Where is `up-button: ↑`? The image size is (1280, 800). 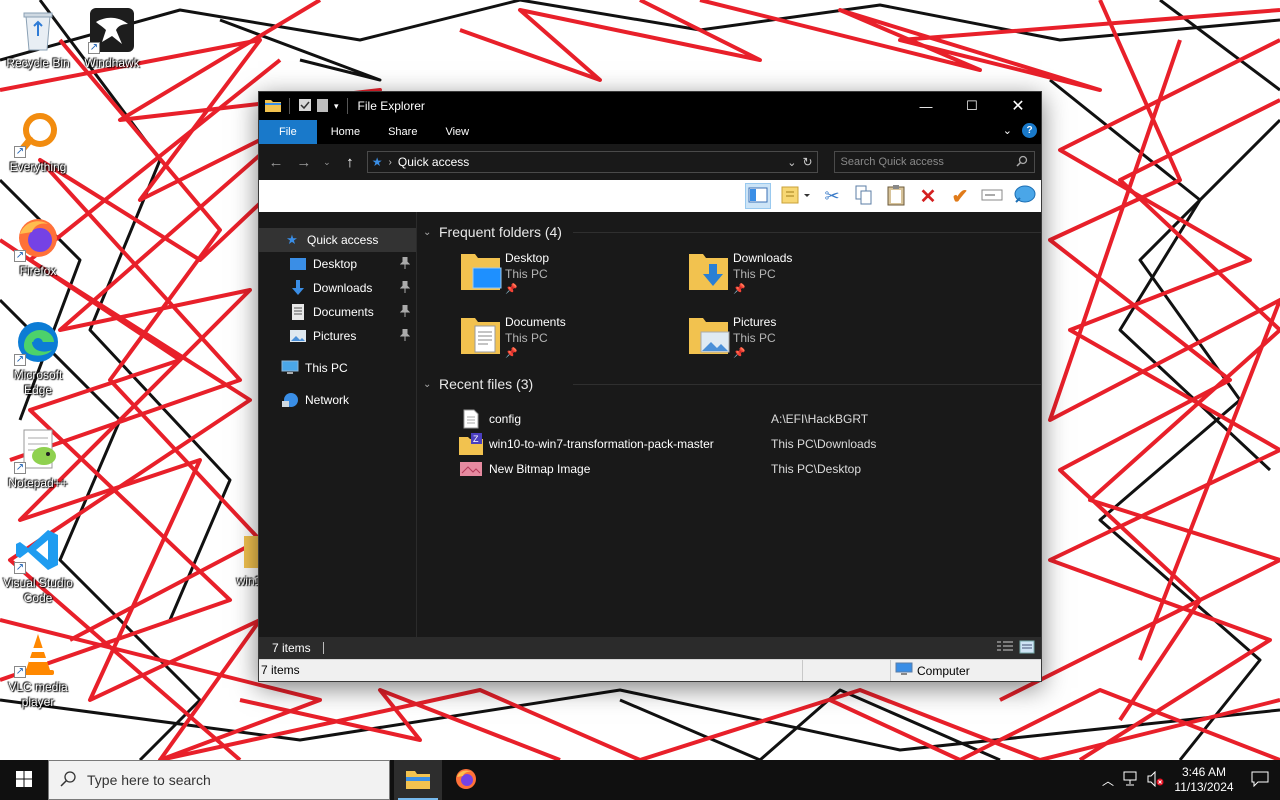
up-button: ↑ is located at coordinates (350, 162).